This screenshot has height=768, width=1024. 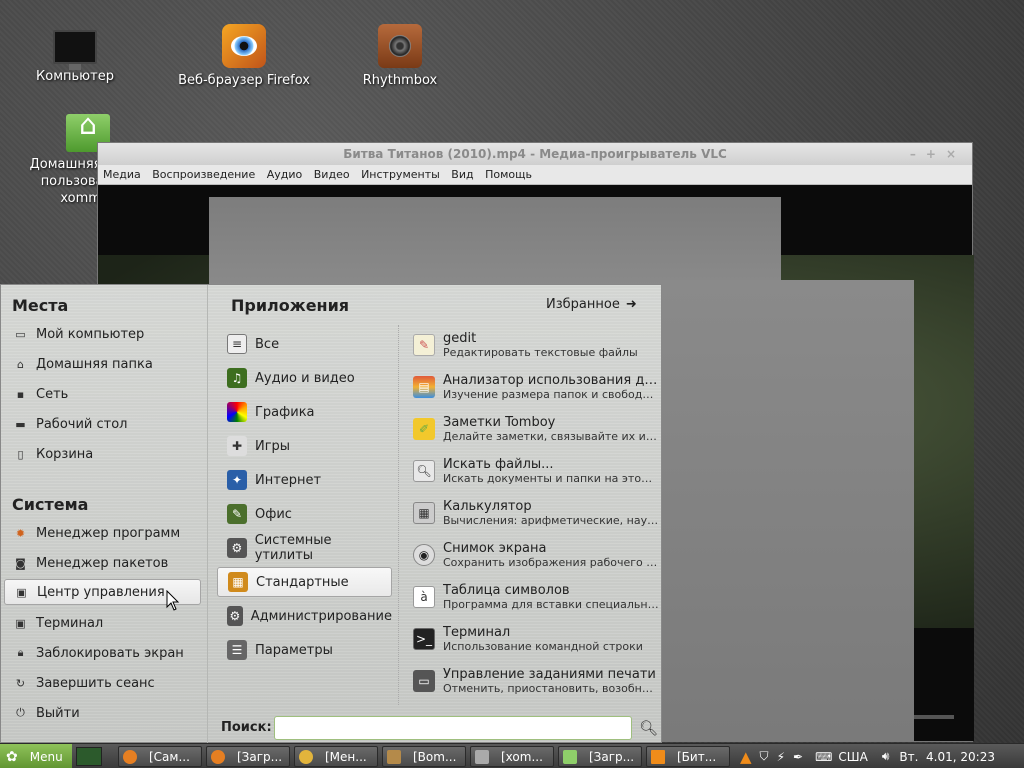 What do you see at coordinates (591, 304) in the screenshot?
I see `favorites-button: Избранное ➜` at bounding box center [591, 304].